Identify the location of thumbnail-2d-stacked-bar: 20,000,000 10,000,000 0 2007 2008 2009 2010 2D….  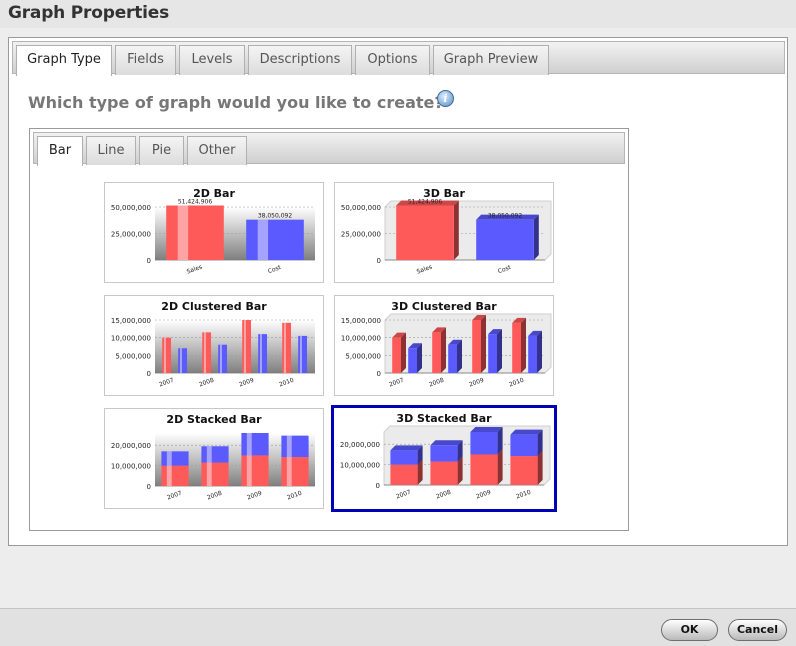
(214, 458).